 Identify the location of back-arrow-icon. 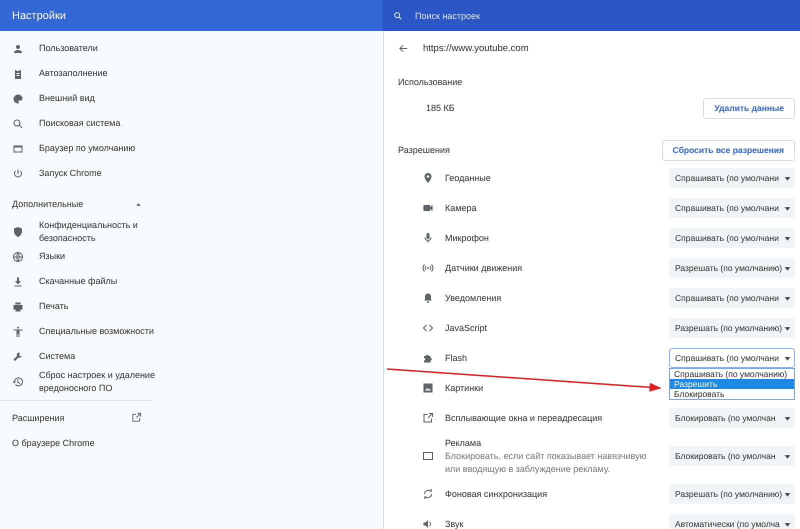
(403, 48).